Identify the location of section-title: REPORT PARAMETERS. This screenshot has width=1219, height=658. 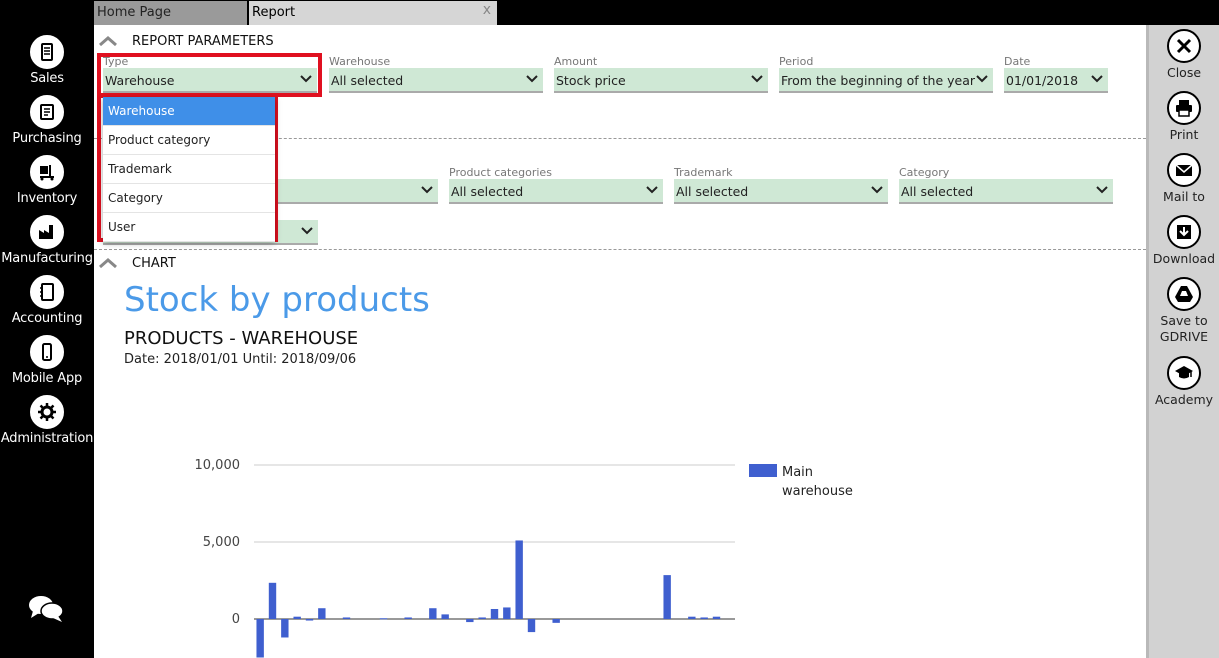
(203, 41).